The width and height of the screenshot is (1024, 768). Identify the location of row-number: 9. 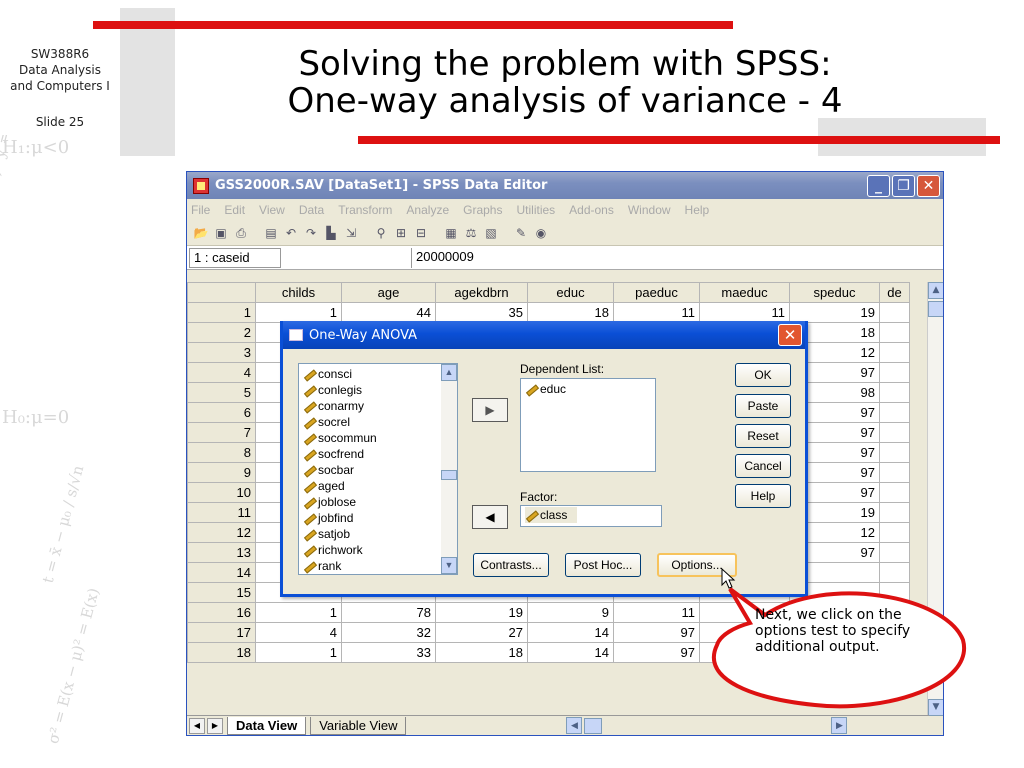
(221, 472).